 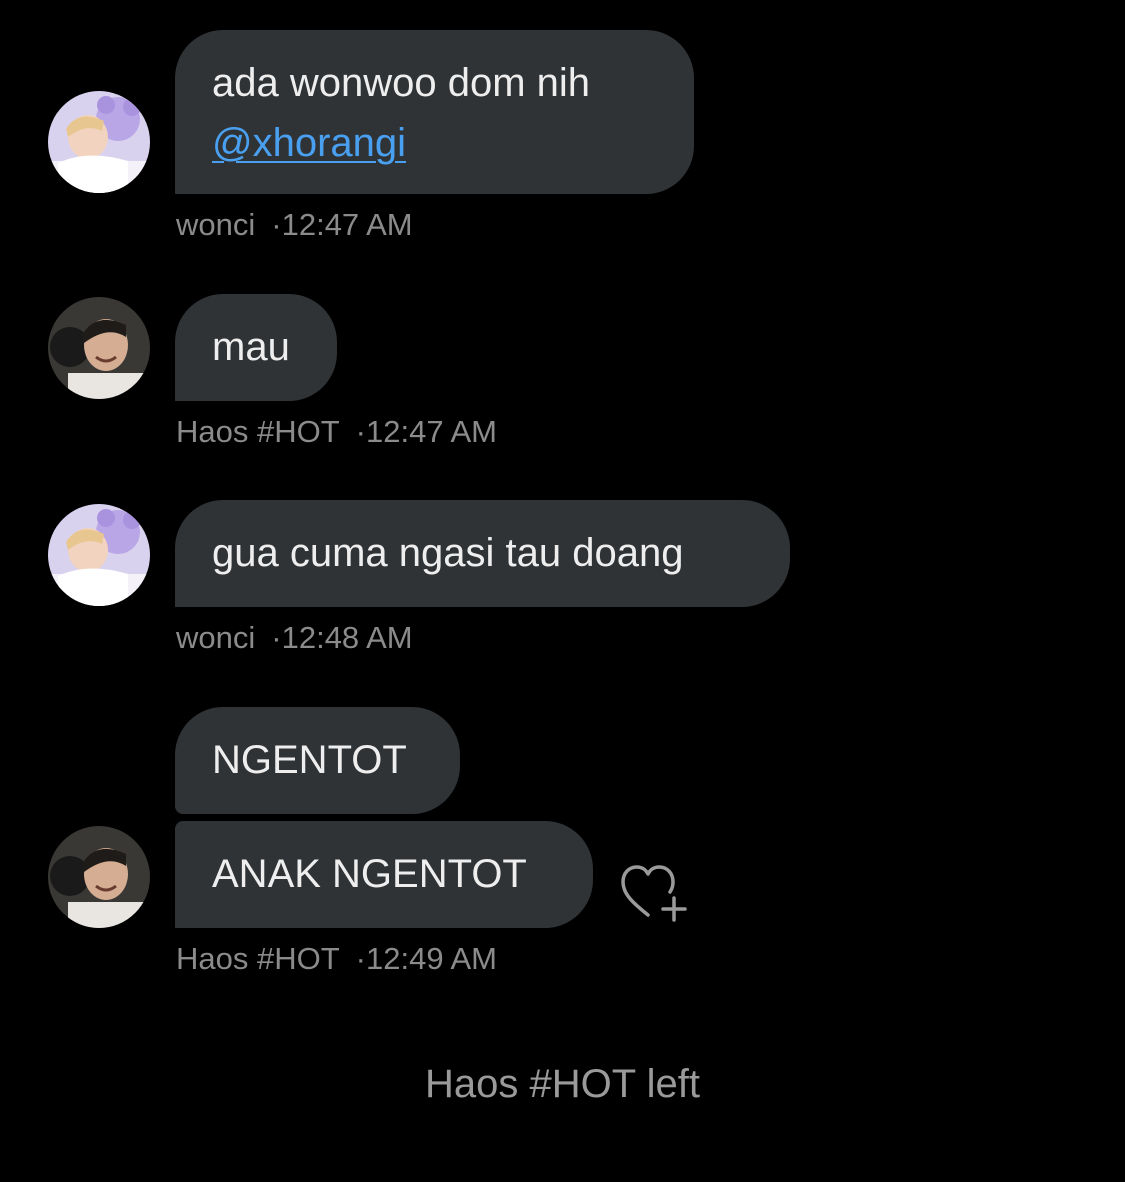 I want to click on message-meta: Haos #HOT ·12:49 AM, so click(x=336, y=959).